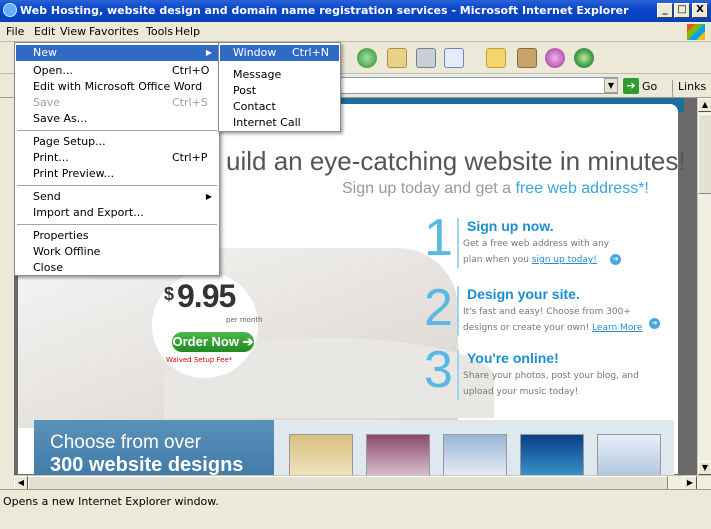  What do you see at coordinates (497, 260) in the screenshot?
I see `step-line-prefix: plan when you` at bounding box center [497, 260].